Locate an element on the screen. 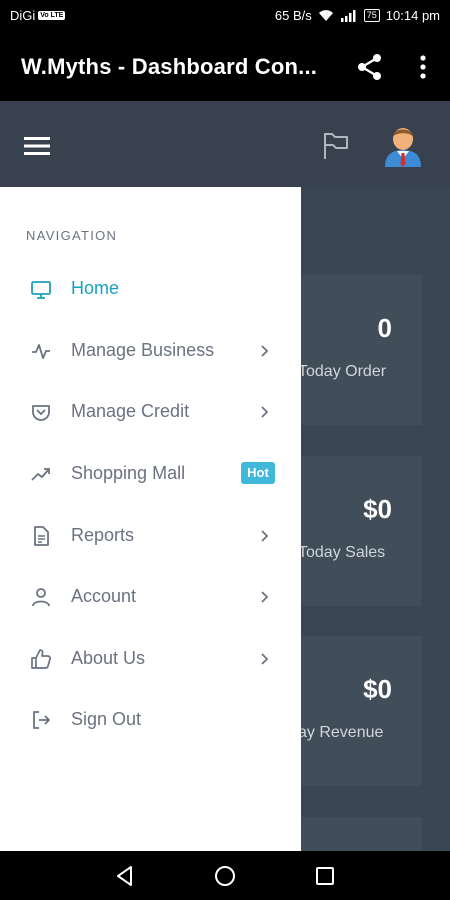 The width and height of the screenshot is (450, 900). home-circle-icon is located at coordinates (225, 876).